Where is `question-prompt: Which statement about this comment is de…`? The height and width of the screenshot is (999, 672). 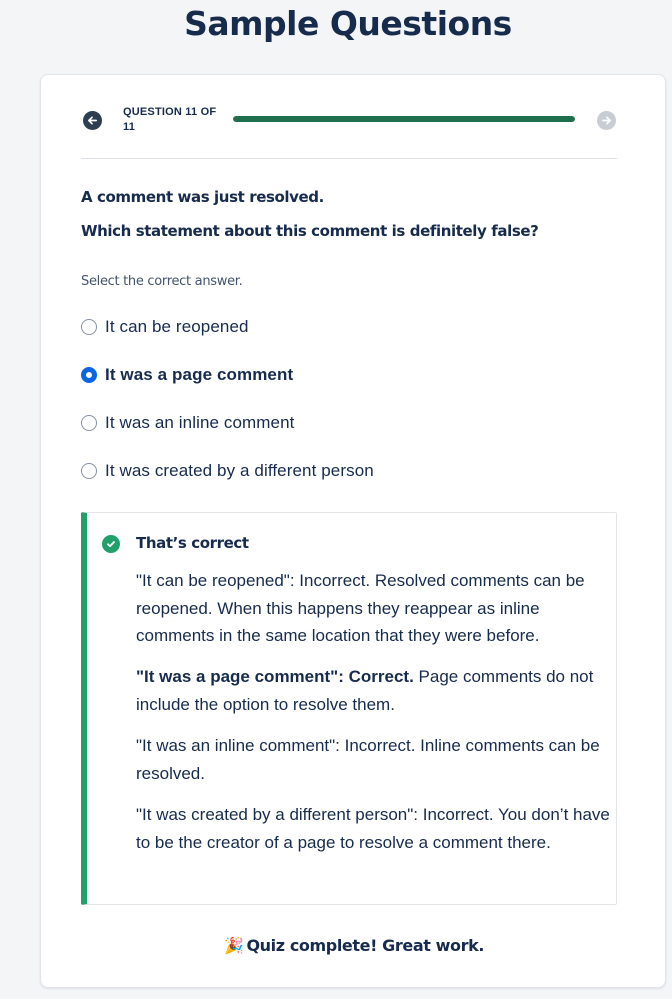 question-prompt: Which statement about this comment is de… is located at coordinates (310, 231).